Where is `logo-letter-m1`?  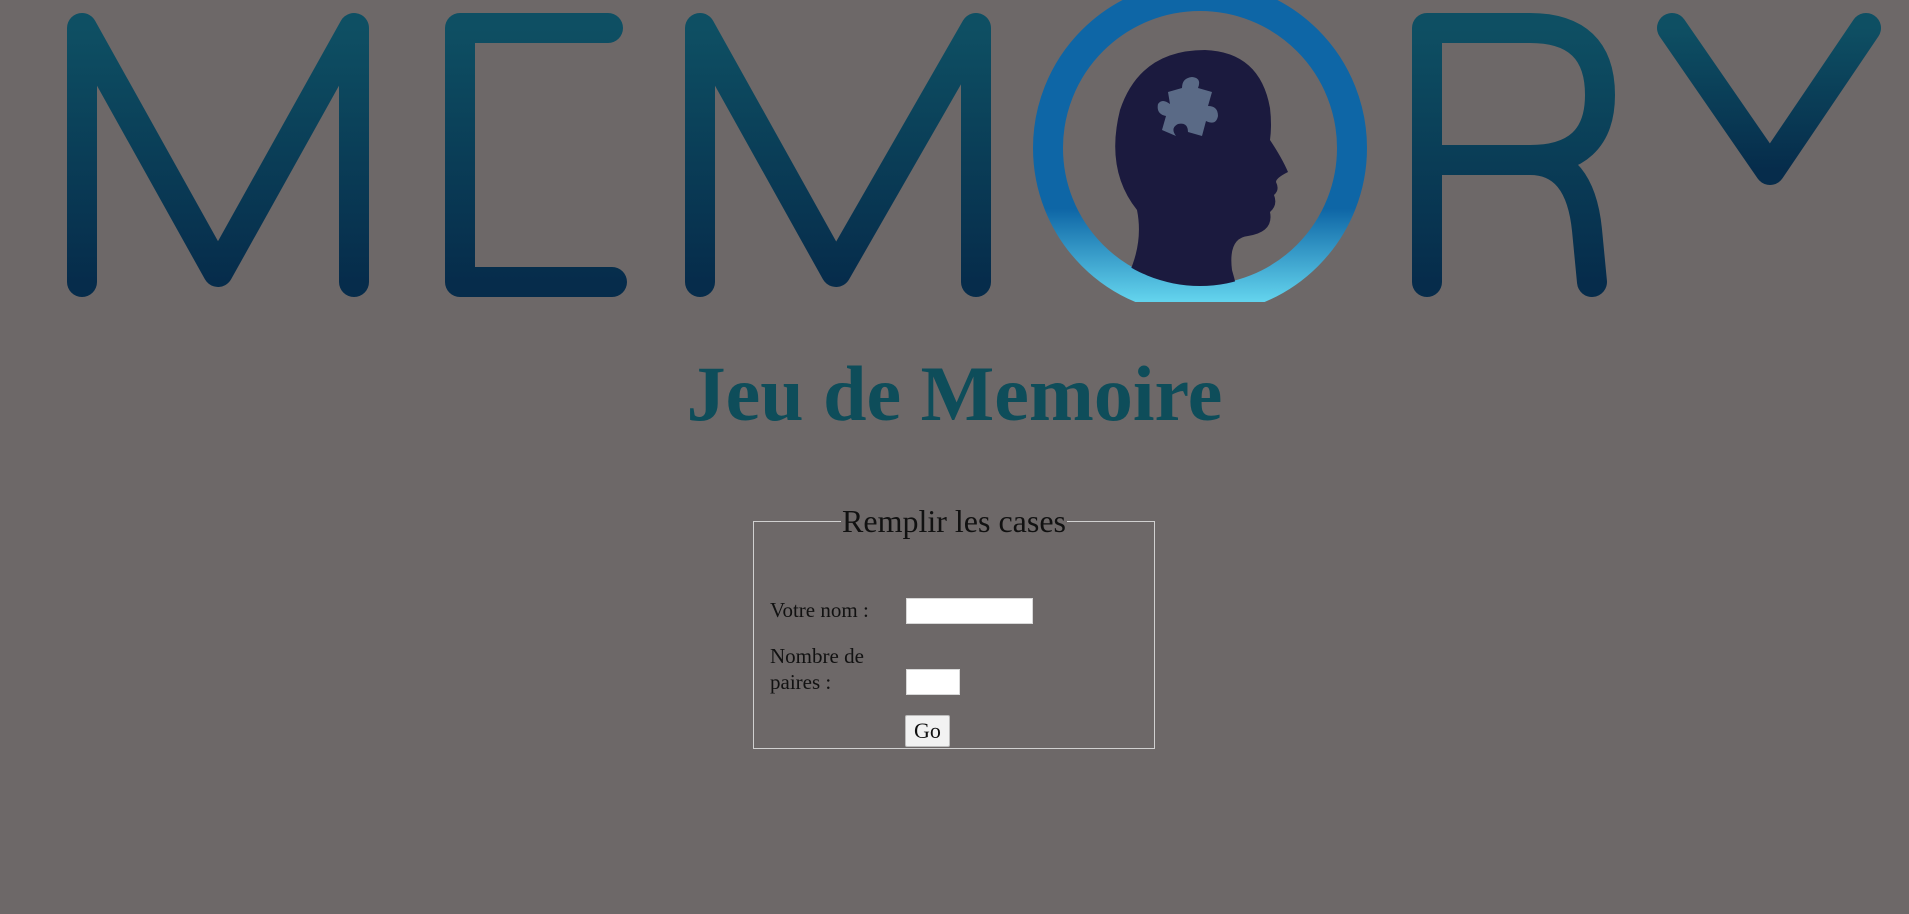
logo-letter-m1 is located at coordinates (218, 155).